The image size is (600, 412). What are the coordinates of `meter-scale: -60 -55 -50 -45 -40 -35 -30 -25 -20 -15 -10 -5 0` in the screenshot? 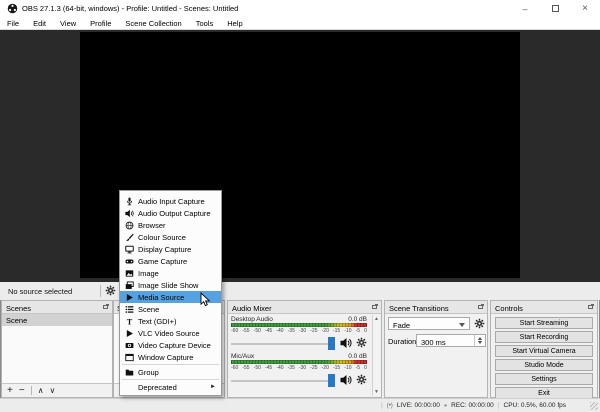 It's located at (299, 368).